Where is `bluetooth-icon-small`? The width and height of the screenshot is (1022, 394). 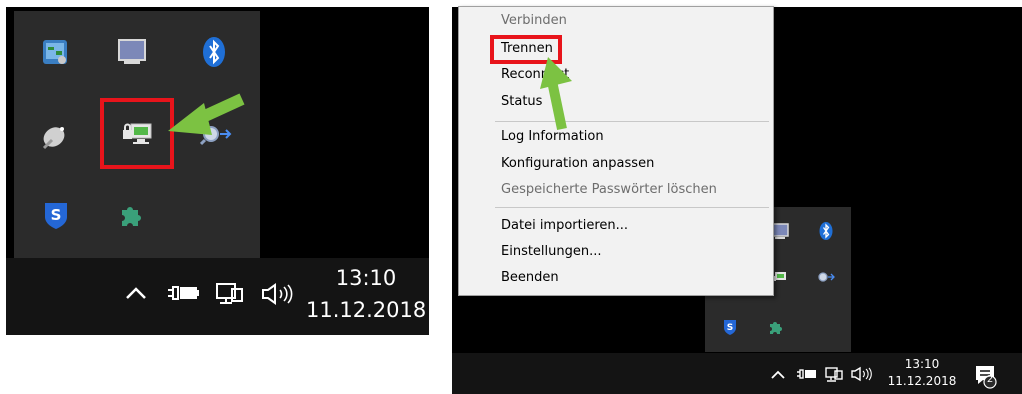
bluetooth-icon-small is located at coordinates (826, 231).